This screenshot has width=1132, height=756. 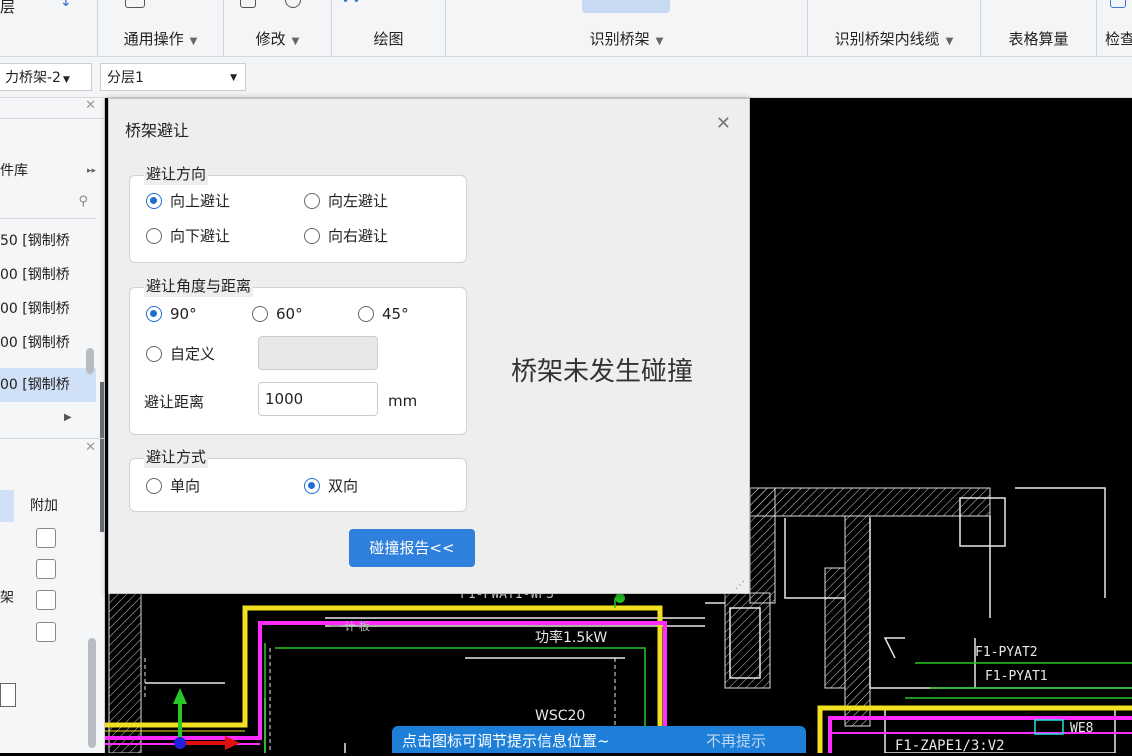 What do you see at coordinates (153, 39) in the screenshot?
I see `ribbon-group-label: 通用操作` at bounding box center [153, 39].